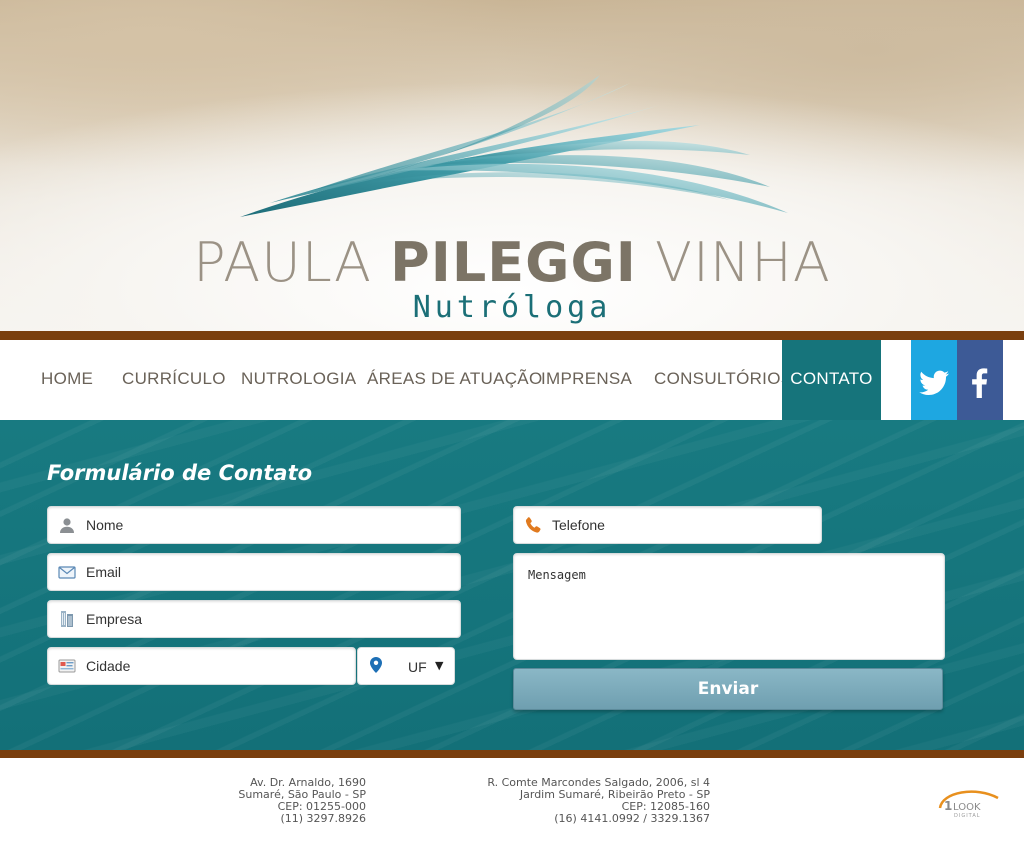  What do you see at coordinates (632, 818) in the screenshot?
I see `address-phone: (16) 4141.0992 / 3329.1367` at bounding box center [632, 818].